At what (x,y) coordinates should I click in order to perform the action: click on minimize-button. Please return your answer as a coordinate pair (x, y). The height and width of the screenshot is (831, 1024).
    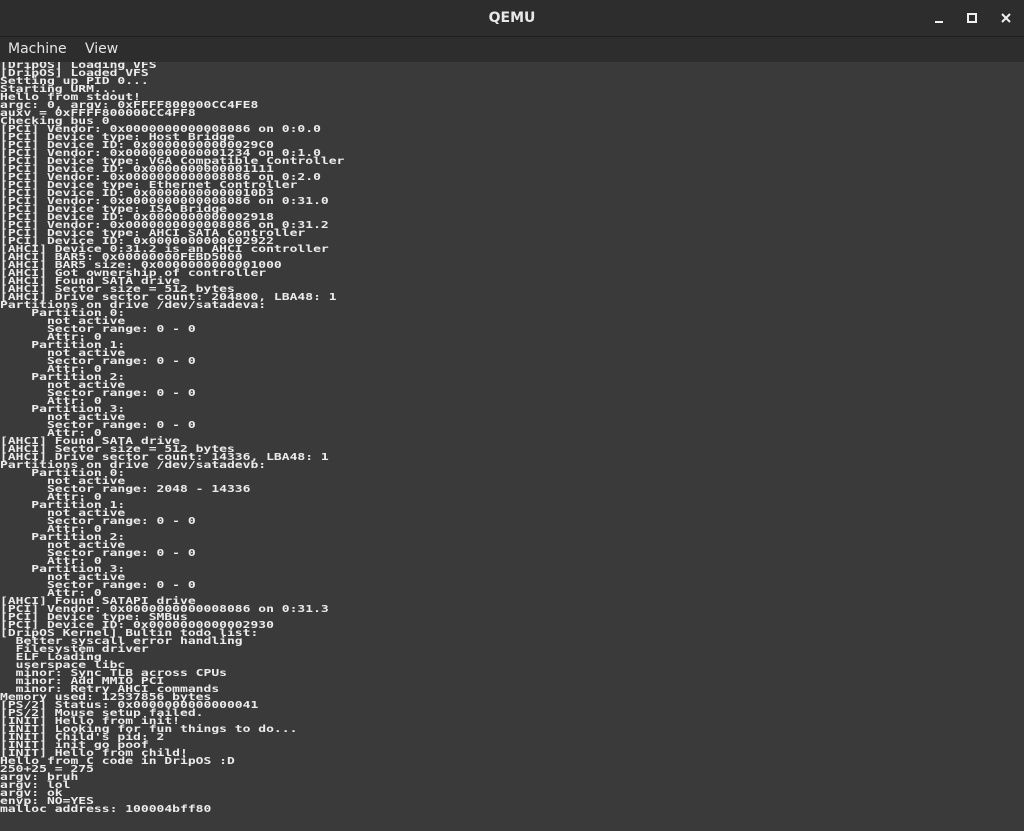
    Looking at the image, I should click on (939, 18).